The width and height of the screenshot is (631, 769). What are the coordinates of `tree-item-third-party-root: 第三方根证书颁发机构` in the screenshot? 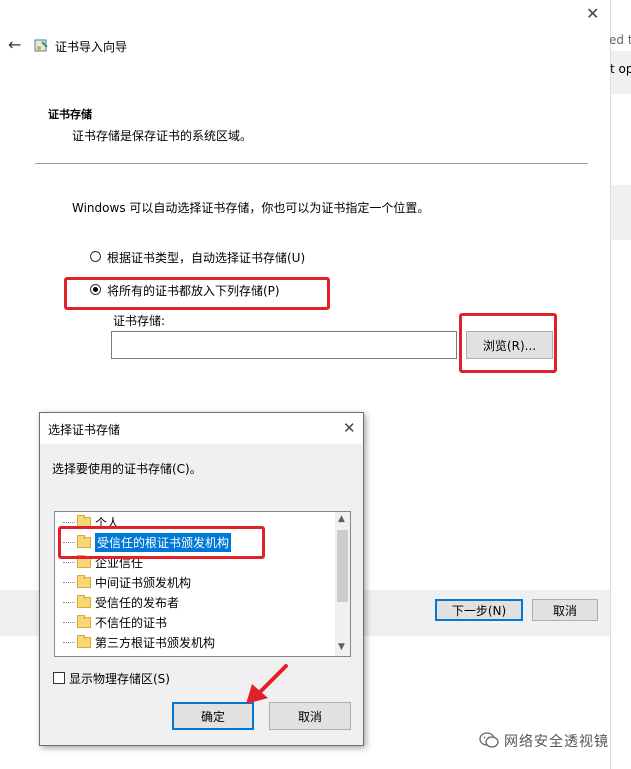 It's located at (194, 642).